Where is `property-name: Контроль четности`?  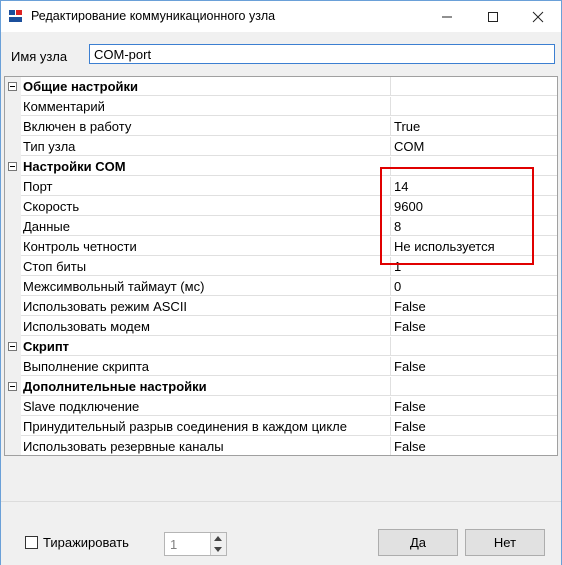
property-name: Контроль четности is located at coordinates (206, 246).